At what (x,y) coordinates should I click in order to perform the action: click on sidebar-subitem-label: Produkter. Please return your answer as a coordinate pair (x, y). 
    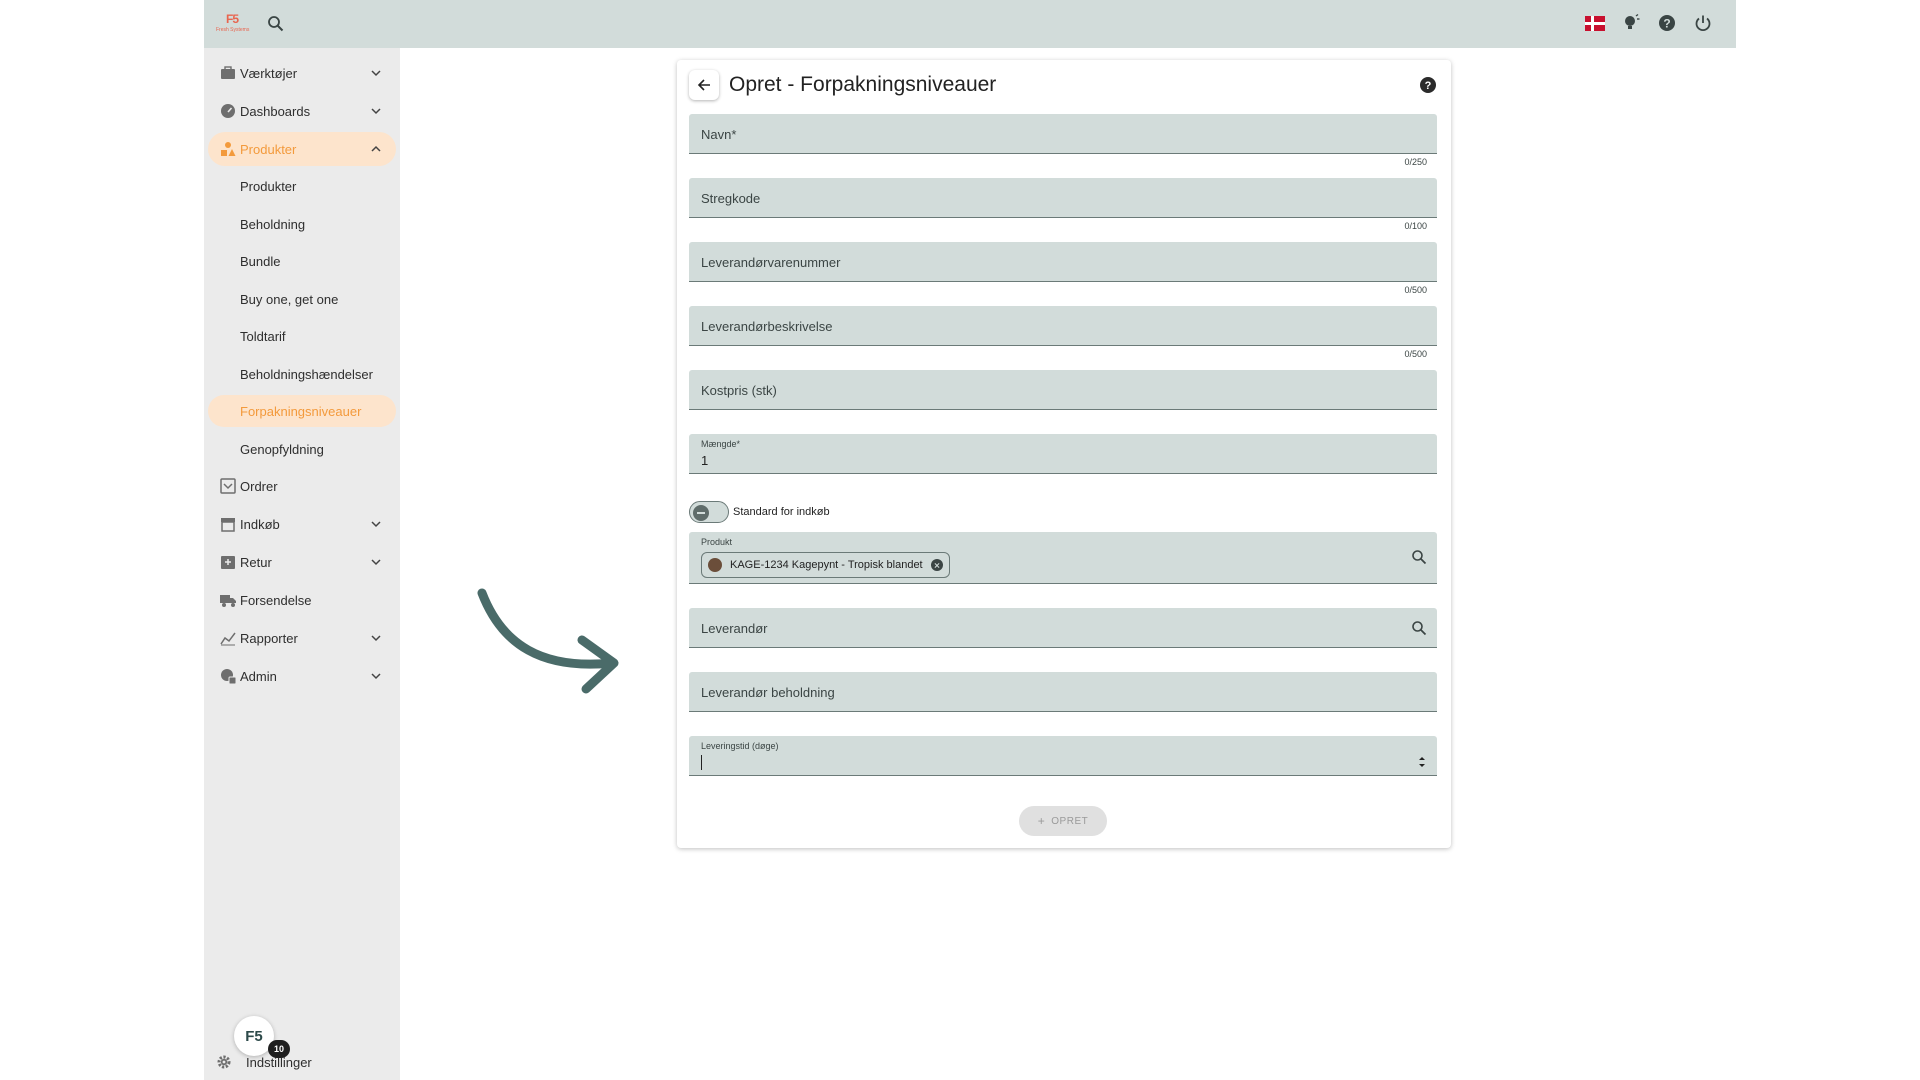
    Looking at the image, I should click on (268, 186).